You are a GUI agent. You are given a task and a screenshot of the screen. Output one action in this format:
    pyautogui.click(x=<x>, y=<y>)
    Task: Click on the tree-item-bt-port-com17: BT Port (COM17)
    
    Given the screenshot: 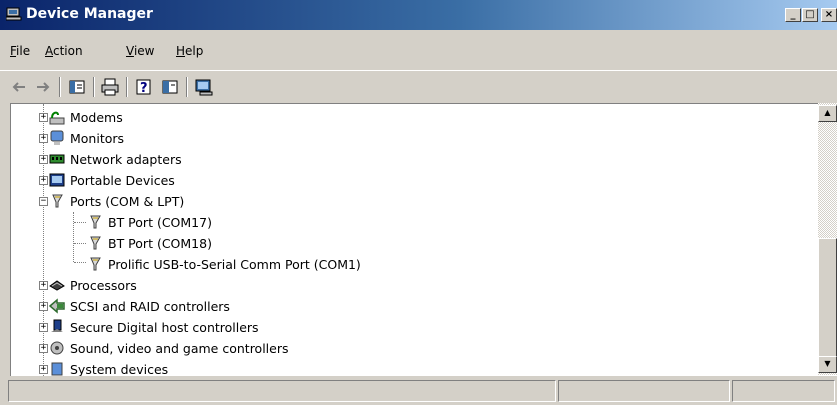 What is the action you would take?
    pyautogui.click(x=149, y=222)
    